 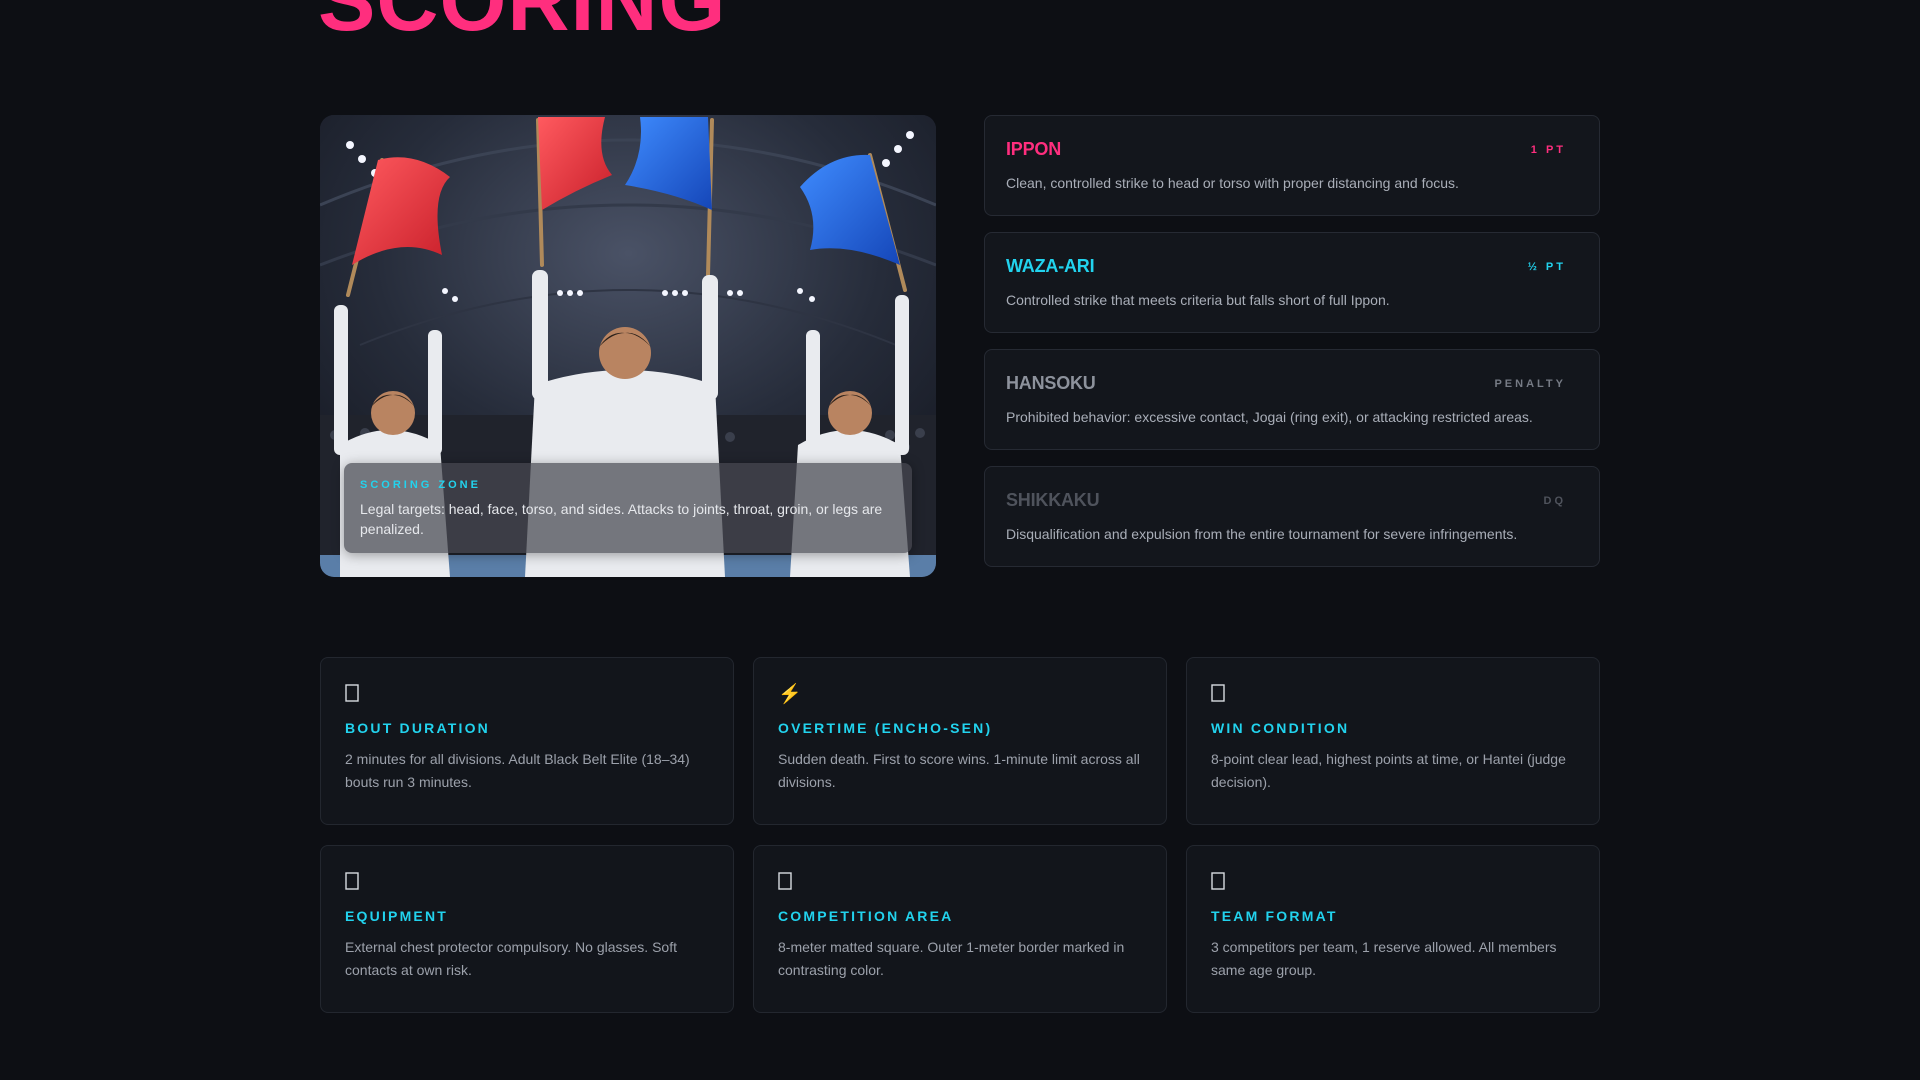 What do you see at coordinates (787, 883) in the screenshot?
I see `square-mat-icon` at bounding box center [787, 883].